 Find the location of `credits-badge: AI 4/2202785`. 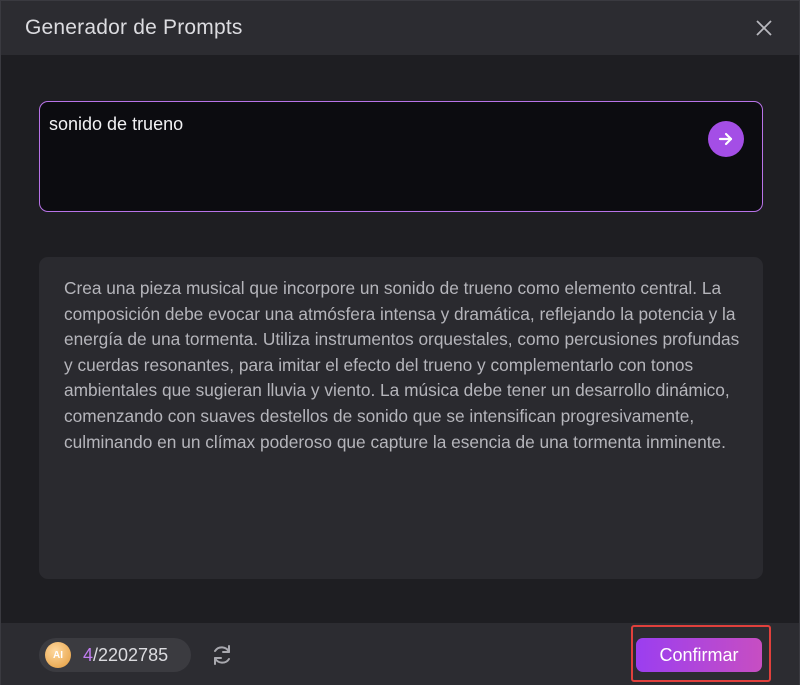

credits-badge: AI 4/2202785 is located at coordinates (115, 655).